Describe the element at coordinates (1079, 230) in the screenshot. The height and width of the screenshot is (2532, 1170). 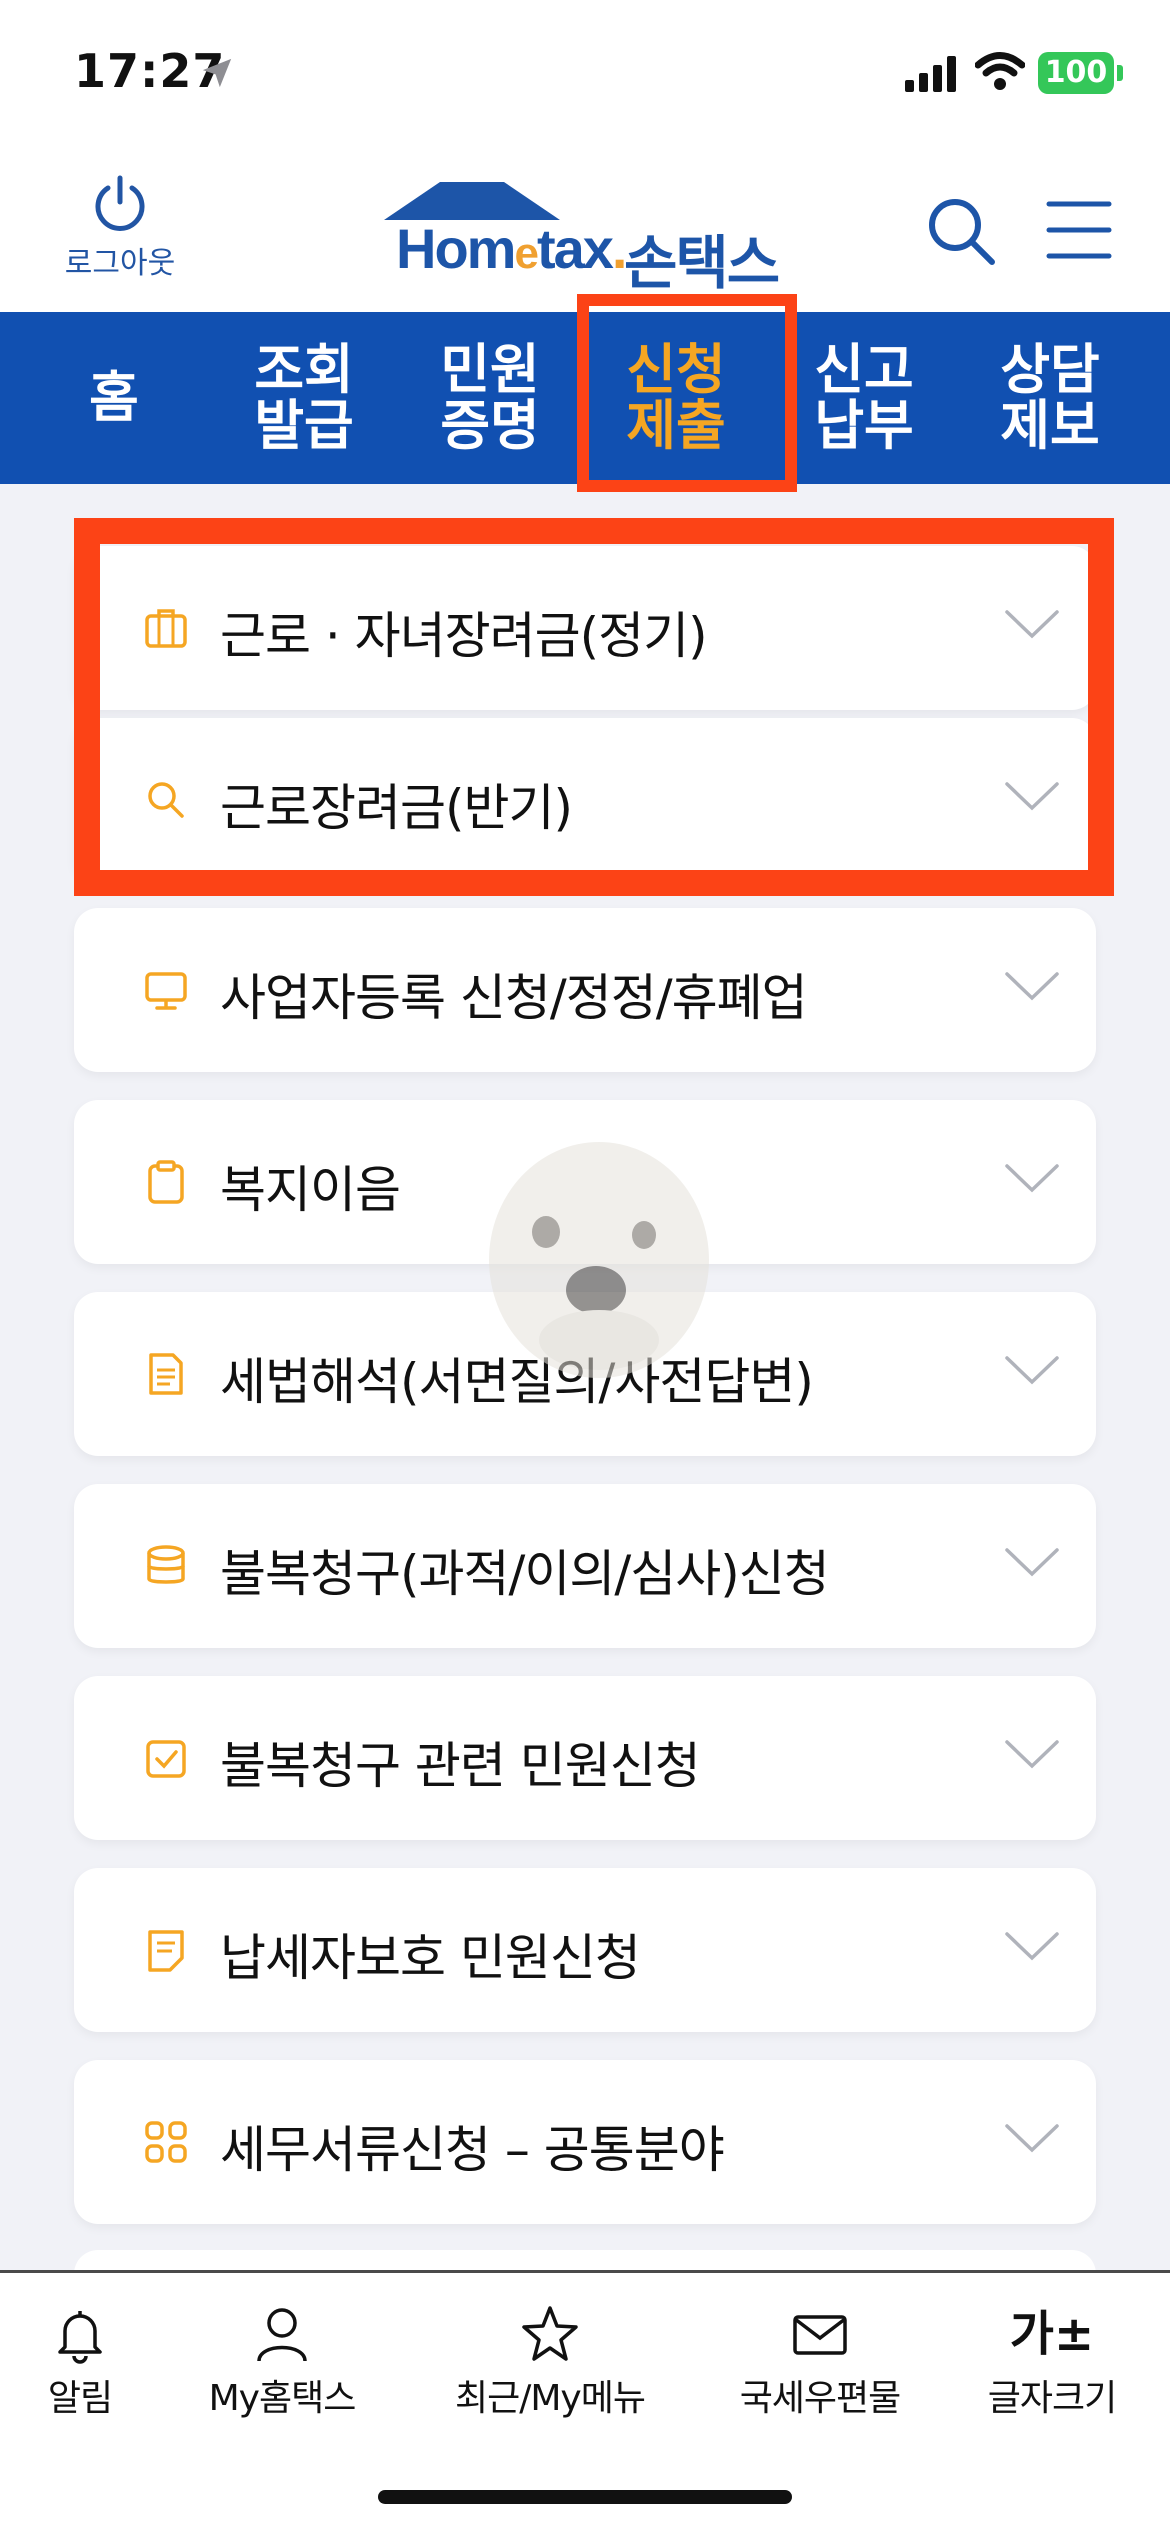
I see `hamburger-menu-icon` at that location.